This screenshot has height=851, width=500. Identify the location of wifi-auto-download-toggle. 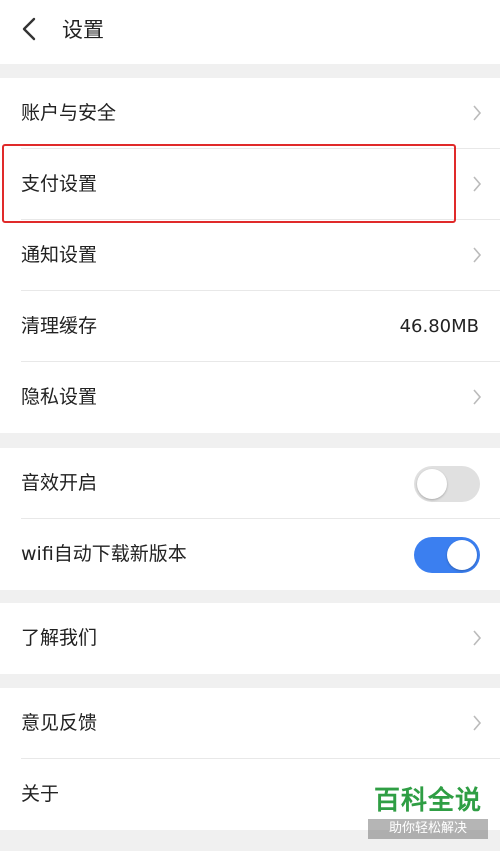
(447, 555).